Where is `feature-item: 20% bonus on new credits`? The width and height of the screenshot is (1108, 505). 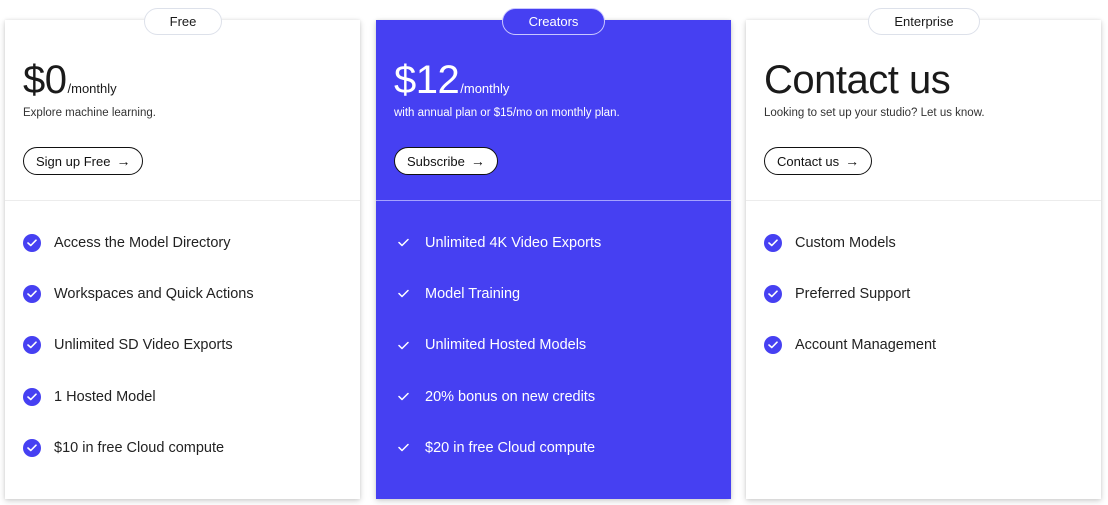
feature-item: 20% bonus on new credits is located at coordinates (553, 396).